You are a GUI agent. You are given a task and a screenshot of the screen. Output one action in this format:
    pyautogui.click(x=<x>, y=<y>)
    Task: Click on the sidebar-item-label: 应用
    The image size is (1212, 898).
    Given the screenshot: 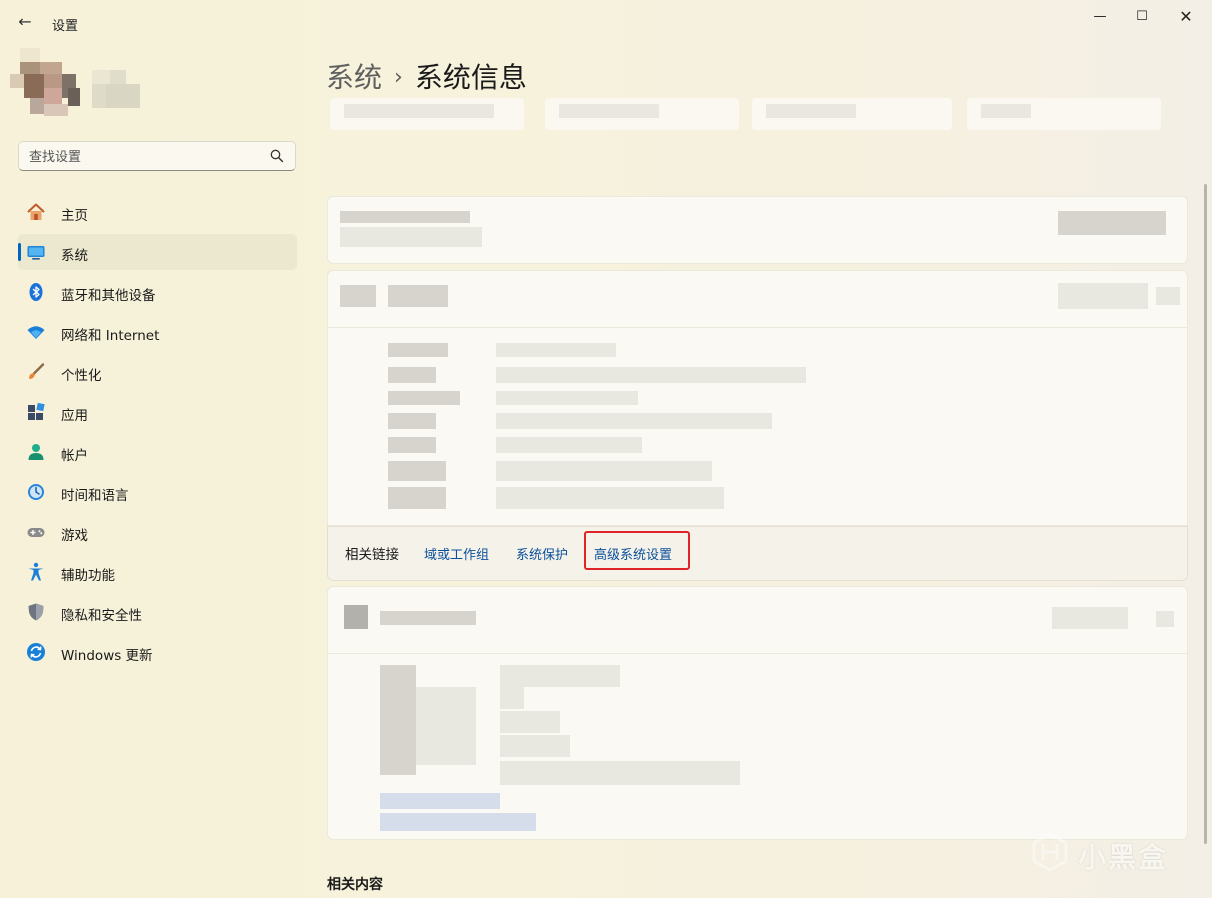 What is the action you would take?
    pyautogui.click(x=74, y=416)
    